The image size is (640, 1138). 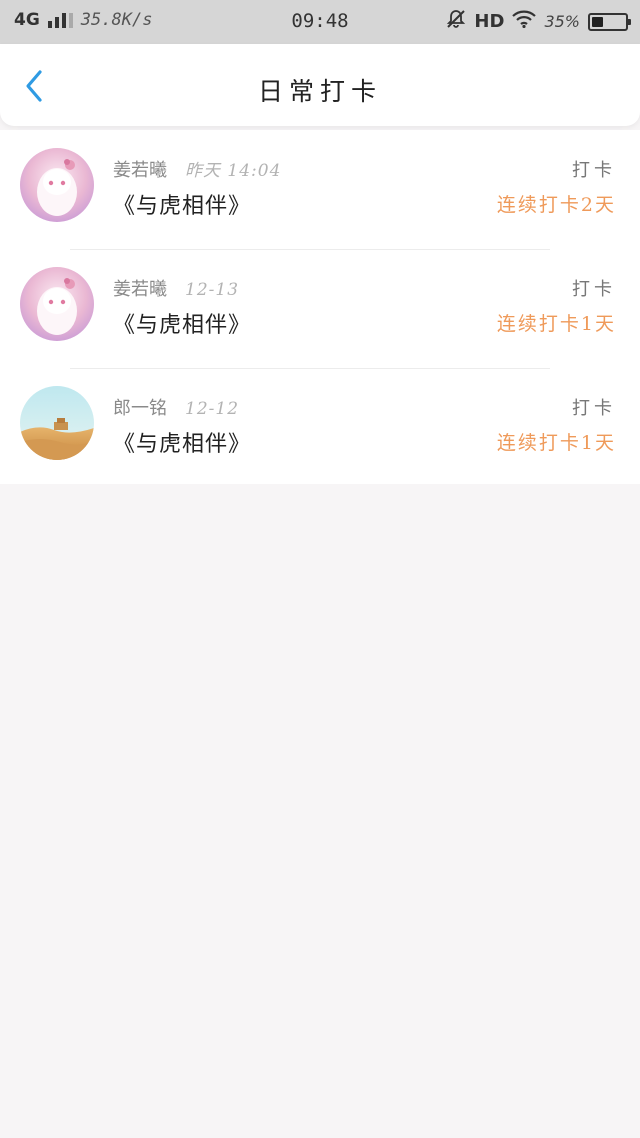 I want to click on user-name: 郎一铭, so click(x=140, y=408).